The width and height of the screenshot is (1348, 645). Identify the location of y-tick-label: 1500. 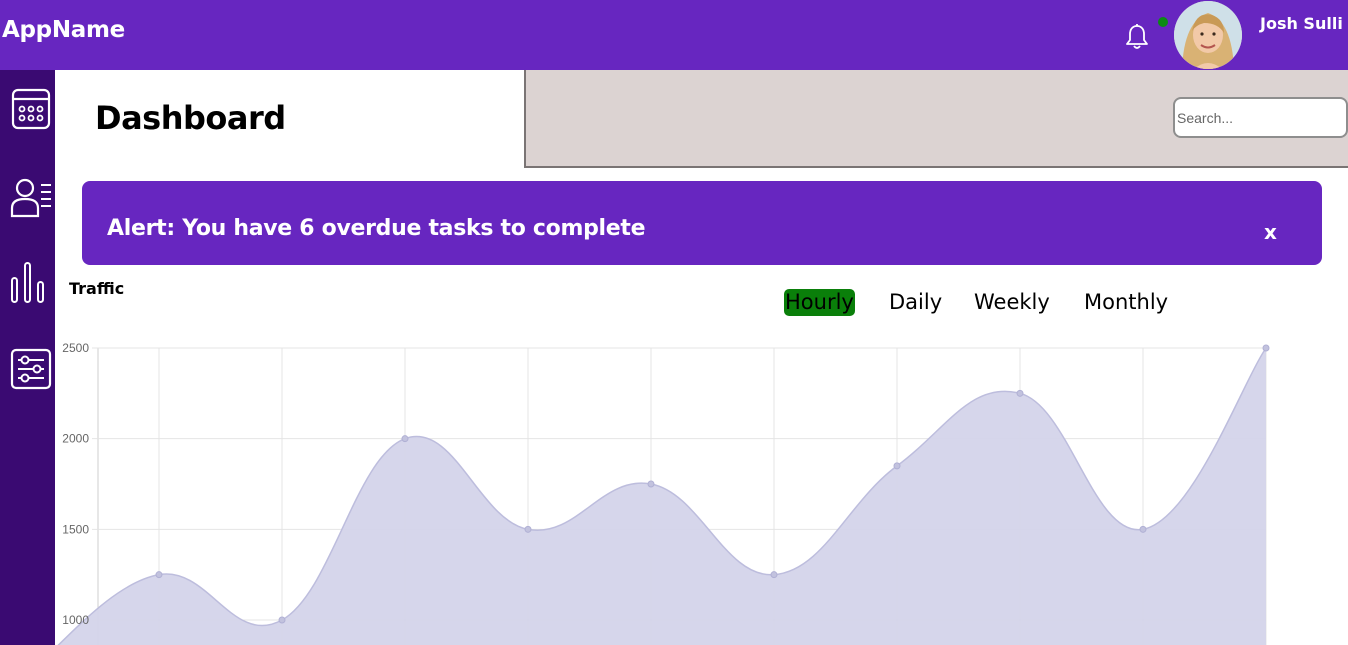
(75, 529).